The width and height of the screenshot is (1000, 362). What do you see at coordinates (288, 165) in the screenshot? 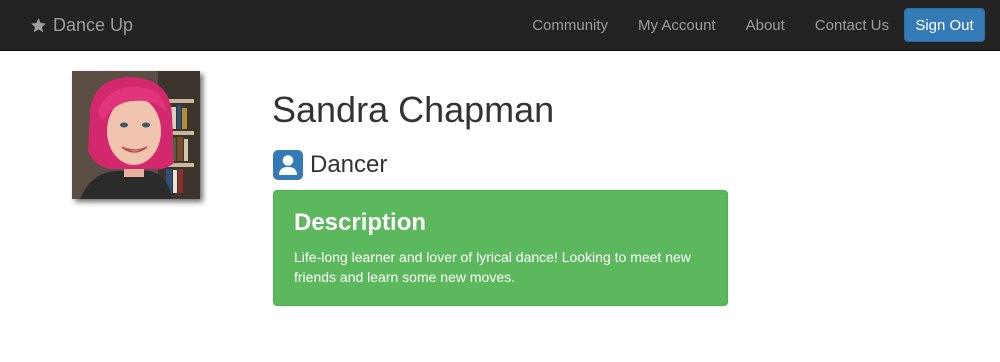
I see `user-icon` at bounding box center [288, 165].